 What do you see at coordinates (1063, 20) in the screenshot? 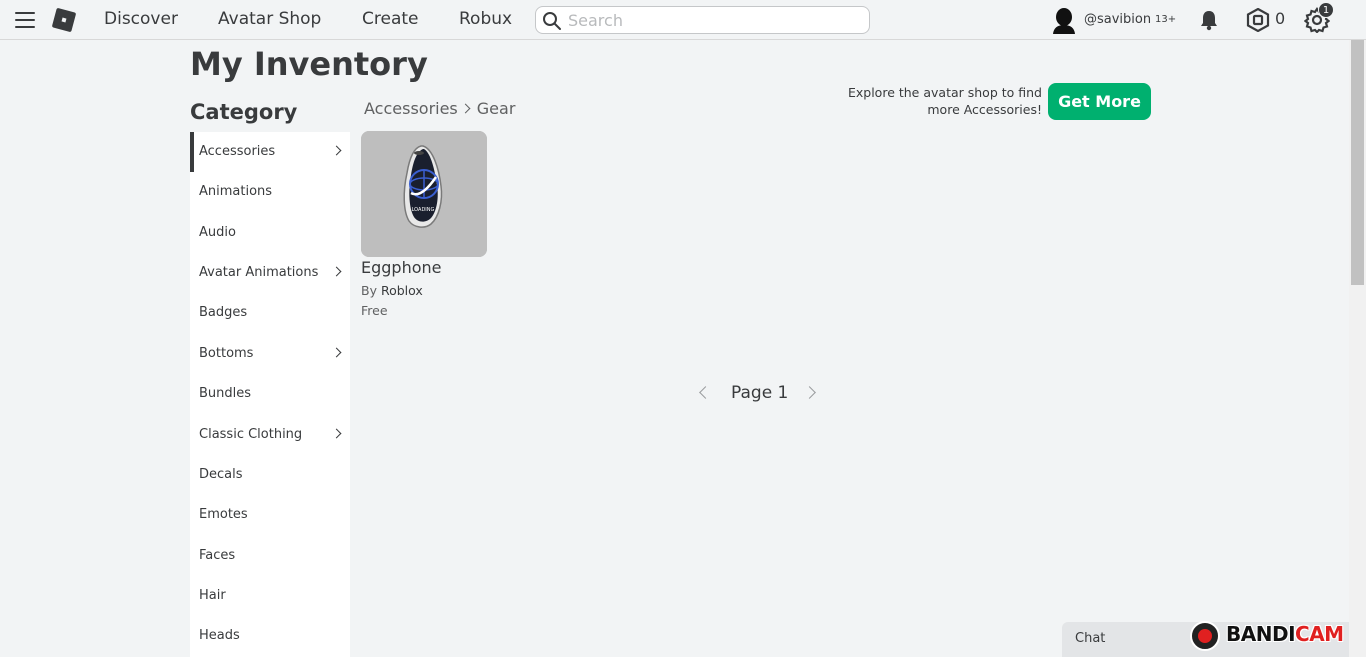
I see `avatar` at bounding box center [1063, 20].